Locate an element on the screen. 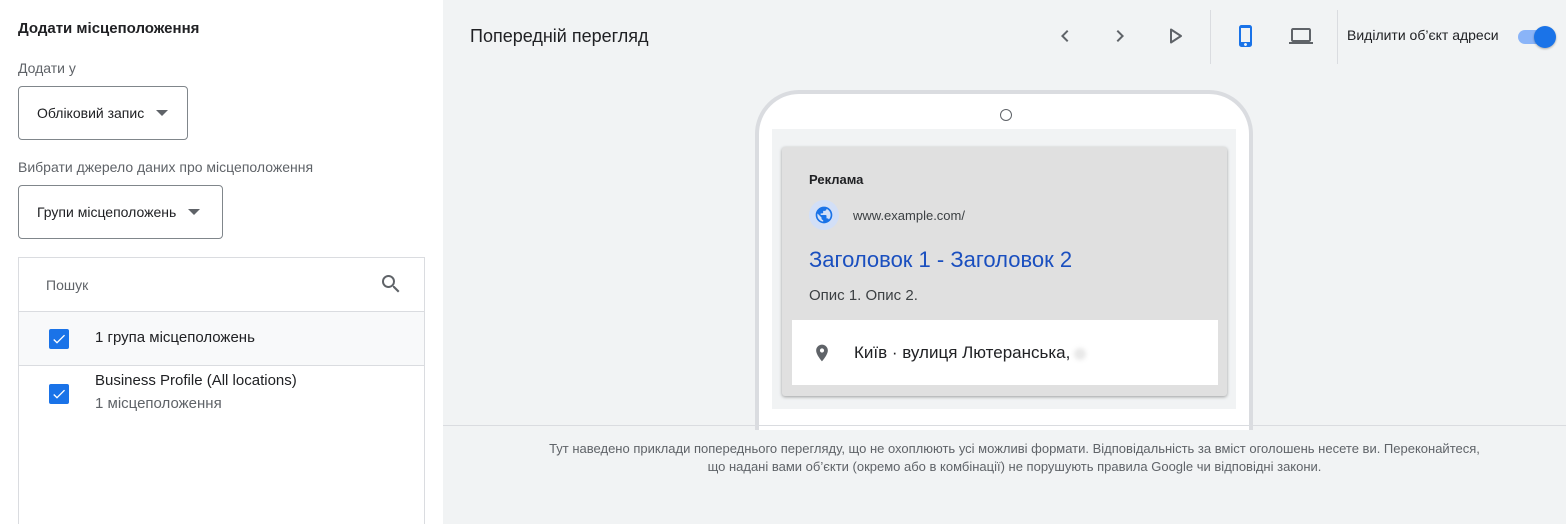  previous-button is located at coordinates (1065, 36).